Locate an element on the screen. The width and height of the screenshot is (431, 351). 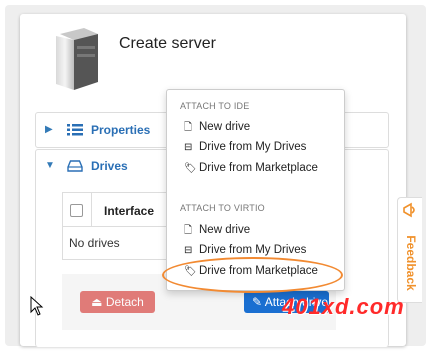
megaphone-icon is located at coordinates (409, 210).